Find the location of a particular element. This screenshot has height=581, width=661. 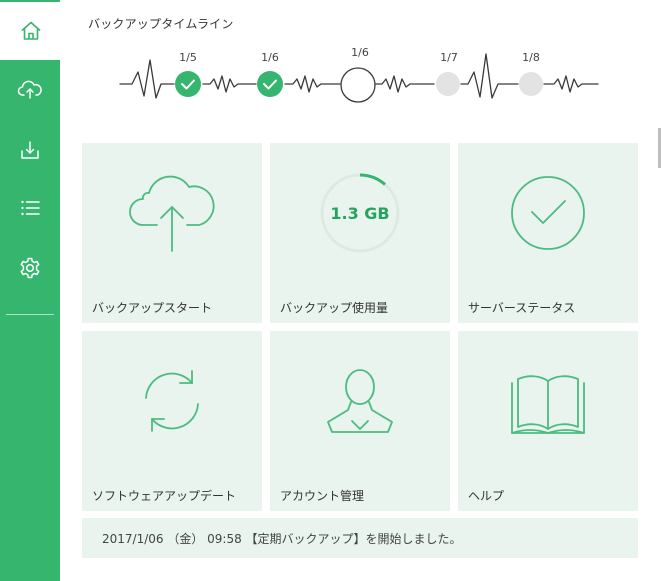

sidebar-item-upload is located at coordinates (30, 89).